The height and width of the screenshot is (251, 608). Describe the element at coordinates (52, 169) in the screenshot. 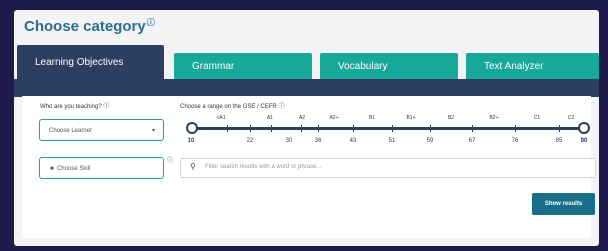

I see `skill-icon: ■` at that location.